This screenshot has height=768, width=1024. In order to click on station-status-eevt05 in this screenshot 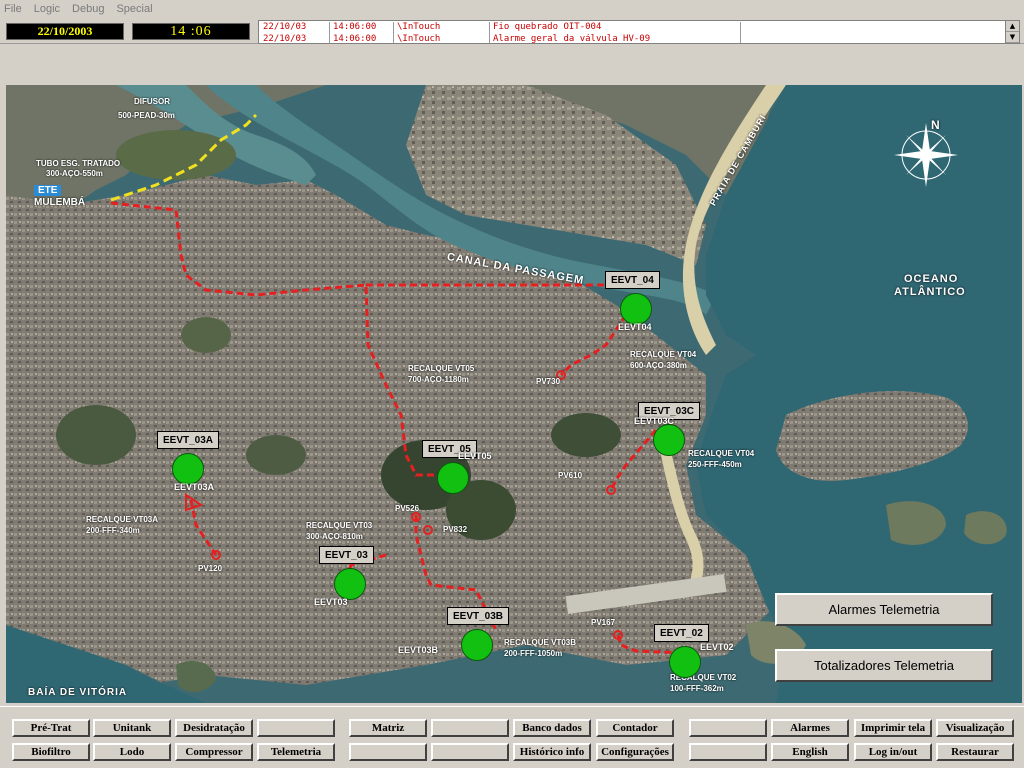, I will do `click(453, 478)`.